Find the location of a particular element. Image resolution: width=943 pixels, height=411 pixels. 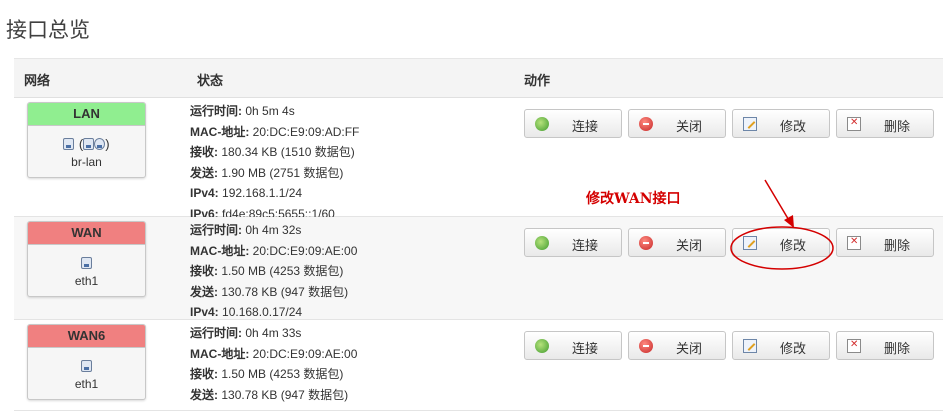

connect-button-wan6: 连接 is located at coordinates (573, 345).